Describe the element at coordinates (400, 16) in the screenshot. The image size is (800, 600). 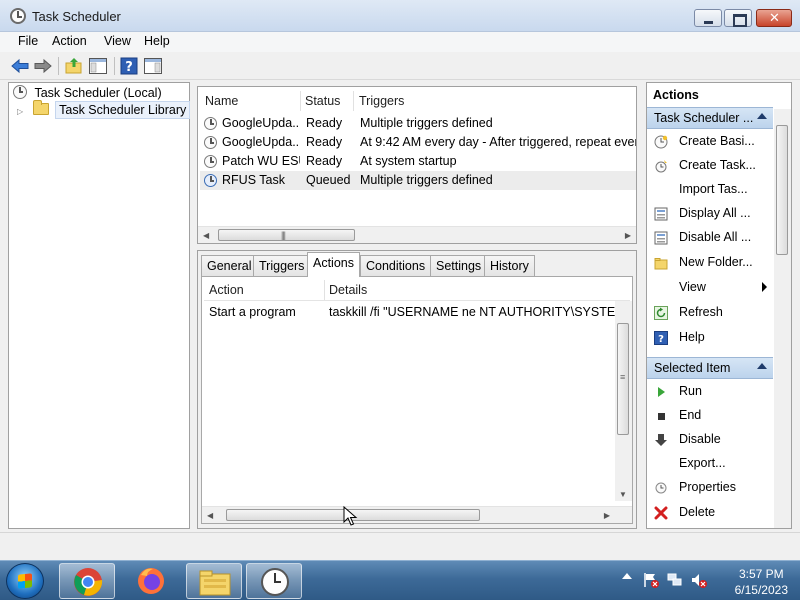
I see `title-bar: Task Scheduler` at that location.